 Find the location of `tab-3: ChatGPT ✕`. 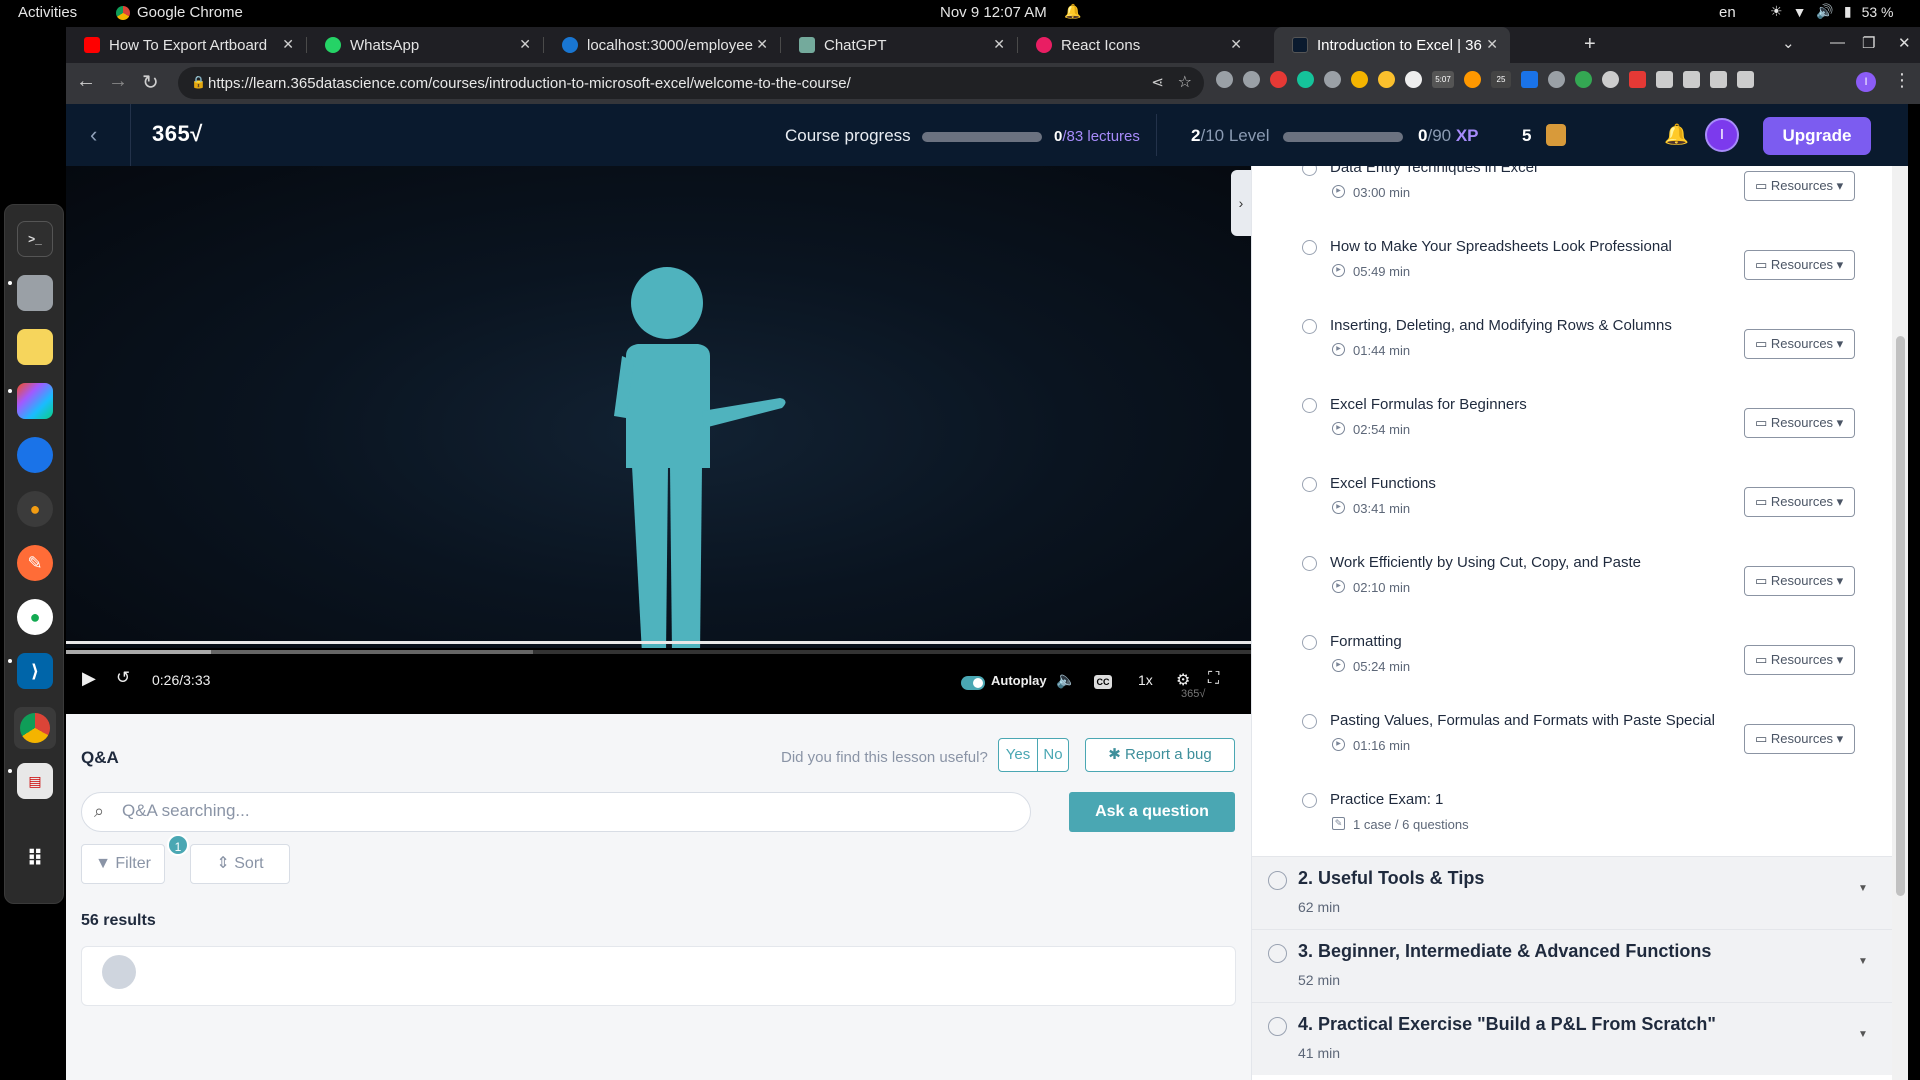

tab-3: ChatGPT ✕ is located at coordinates (899, 45).